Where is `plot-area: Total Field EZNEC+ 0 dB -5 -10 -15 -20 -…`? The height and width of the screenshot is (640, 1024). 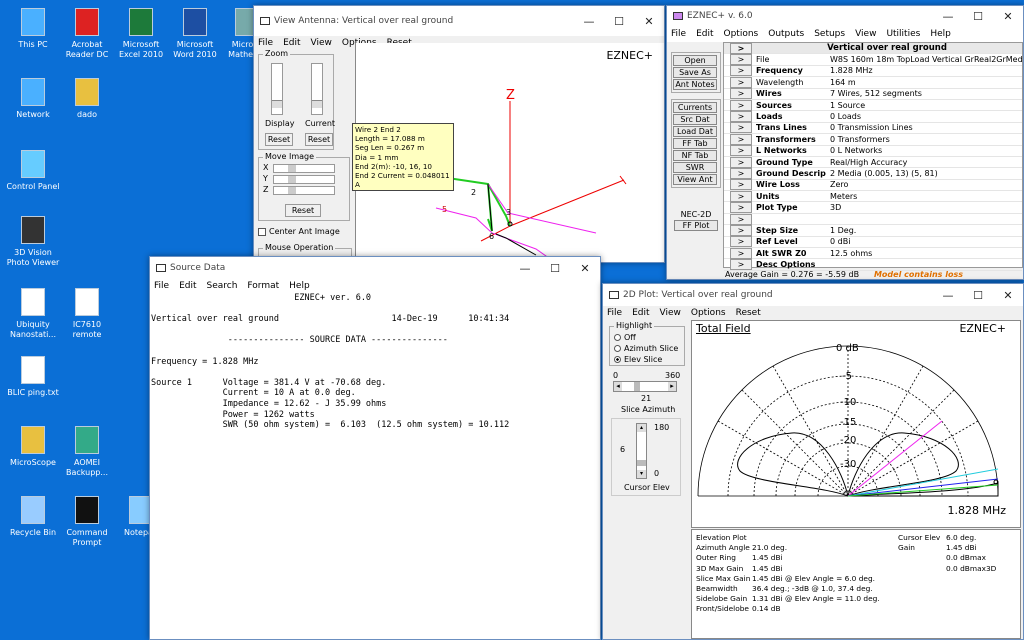 plot-area: Total Field EZNEC+ 0 dB -5 -10 -15 -20 -… is located at coordinates (856, 424).